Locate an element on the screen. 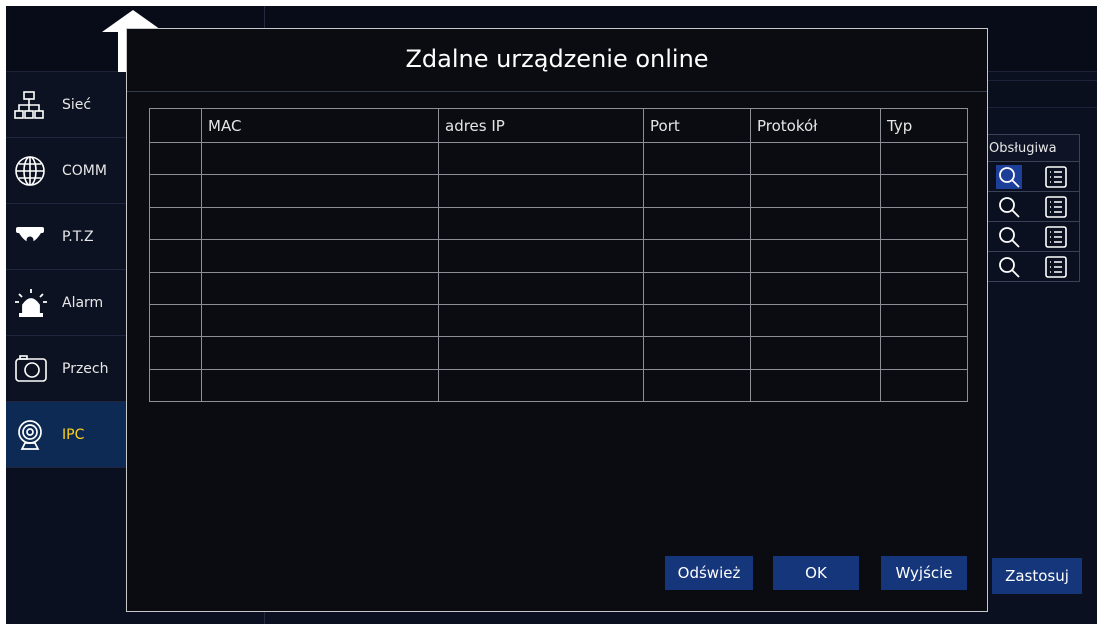 This screenshot has width=1097, height=624. network-icon is located at coordinates (38, 105).